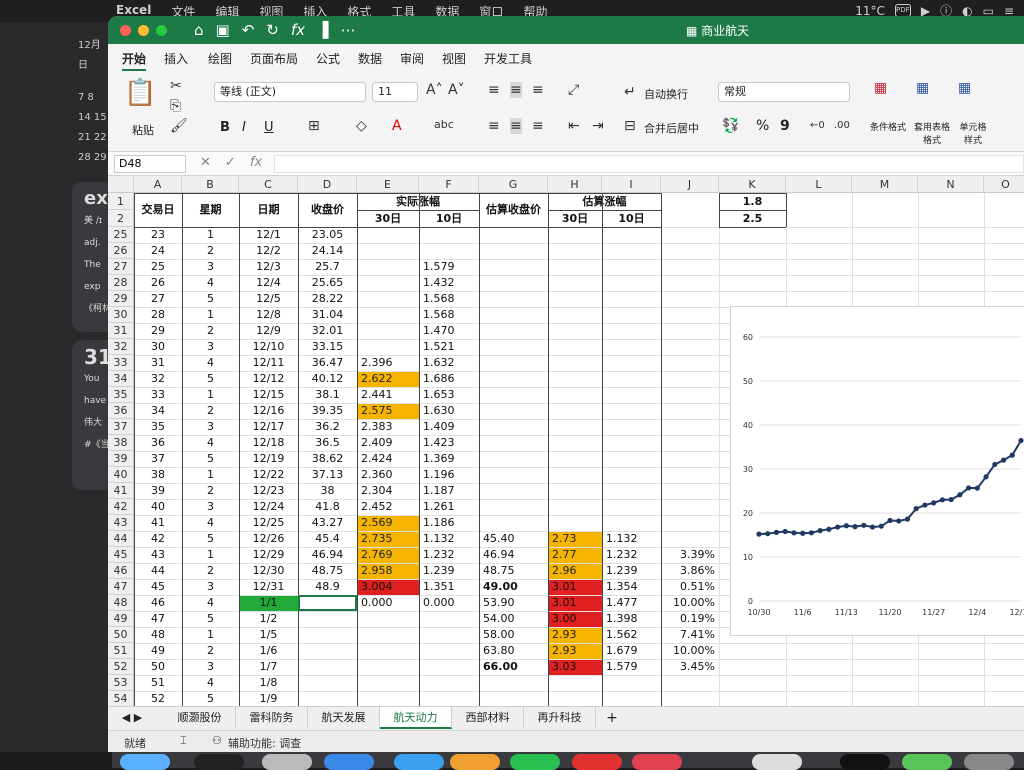  What do you see at coordinates (121, 331) in the screenshot?
I see `row-header: 31` at bounding box center [121, 331].